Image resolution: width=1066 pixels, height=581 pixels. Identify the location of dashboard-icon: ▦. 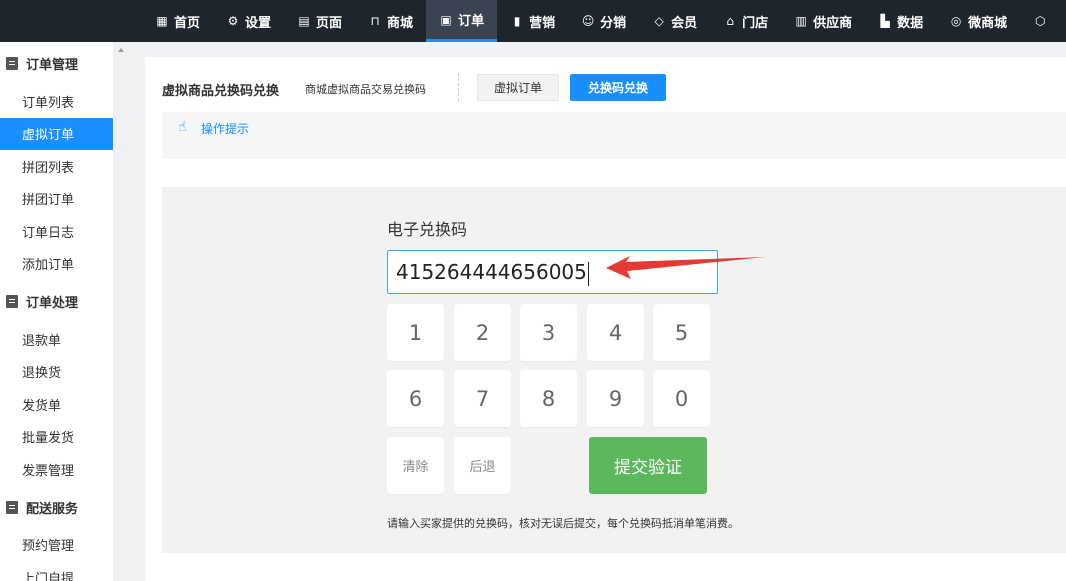
(162, 21).